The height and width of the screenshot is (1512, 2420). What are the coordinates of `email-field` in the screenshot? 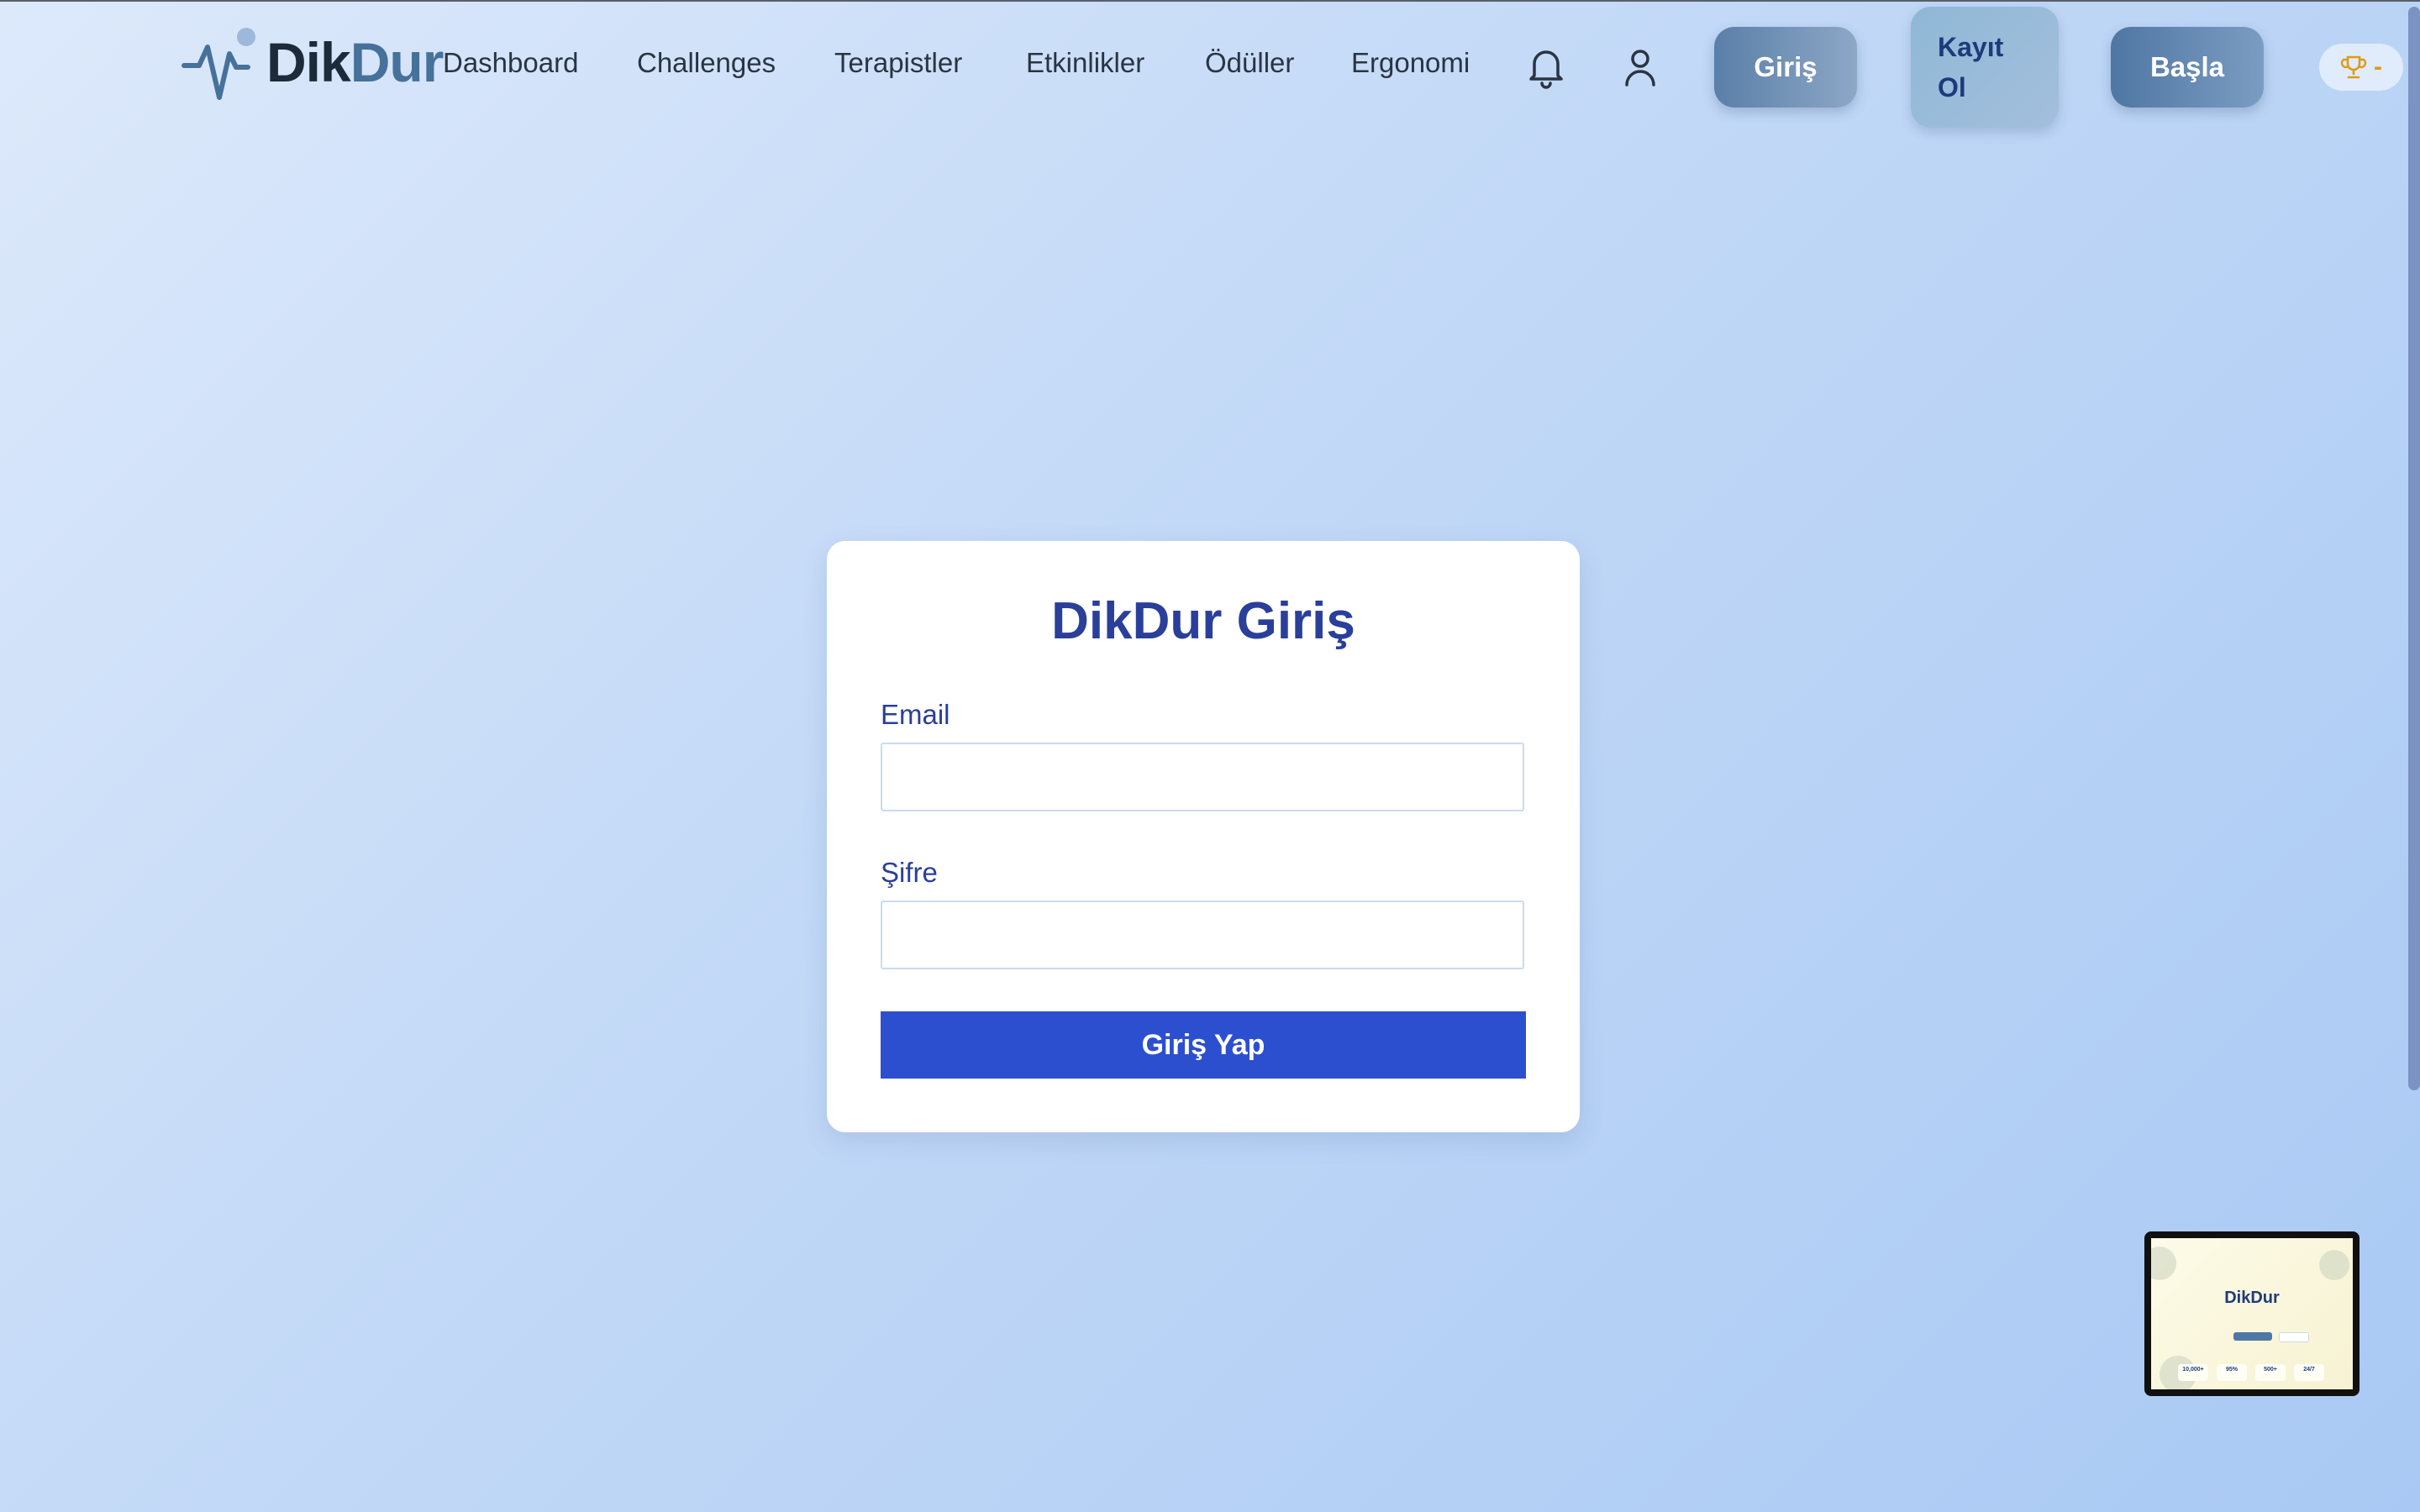 It's located at (1202, 777).